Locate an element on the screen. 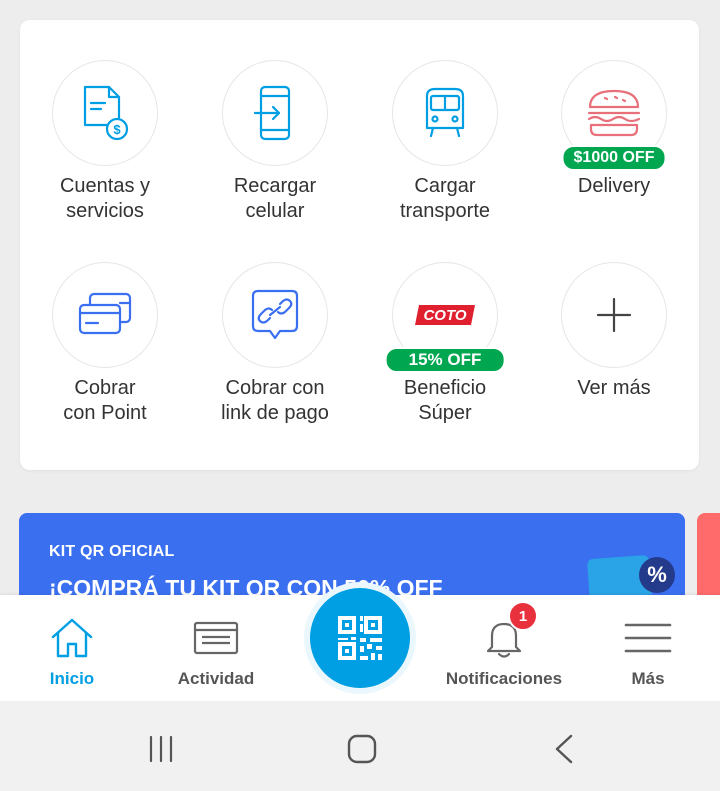 The image size is (720, 791). tab-label: Actividad is located at coordinates (216, 678).